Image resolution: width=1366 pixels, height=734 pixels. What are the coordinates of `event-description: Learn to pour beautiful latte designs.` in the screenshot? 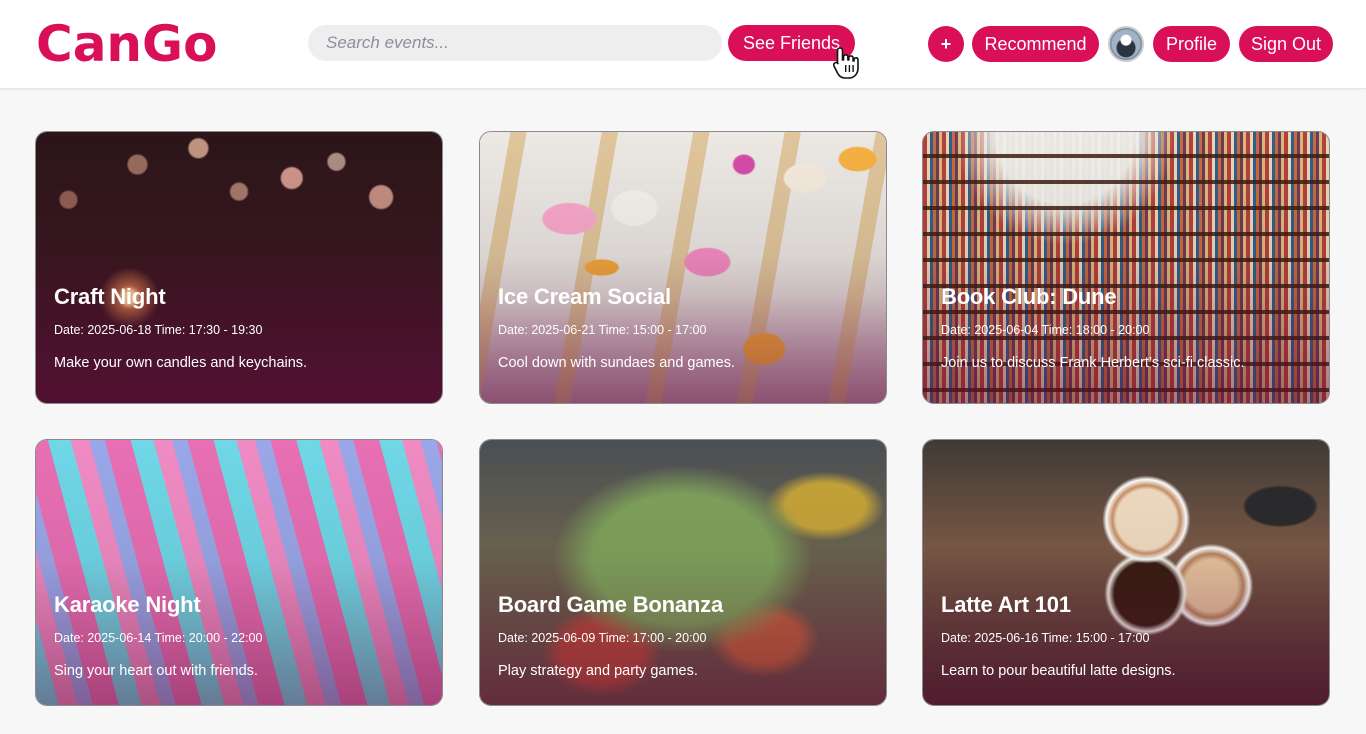 It's located at (1058, 671).